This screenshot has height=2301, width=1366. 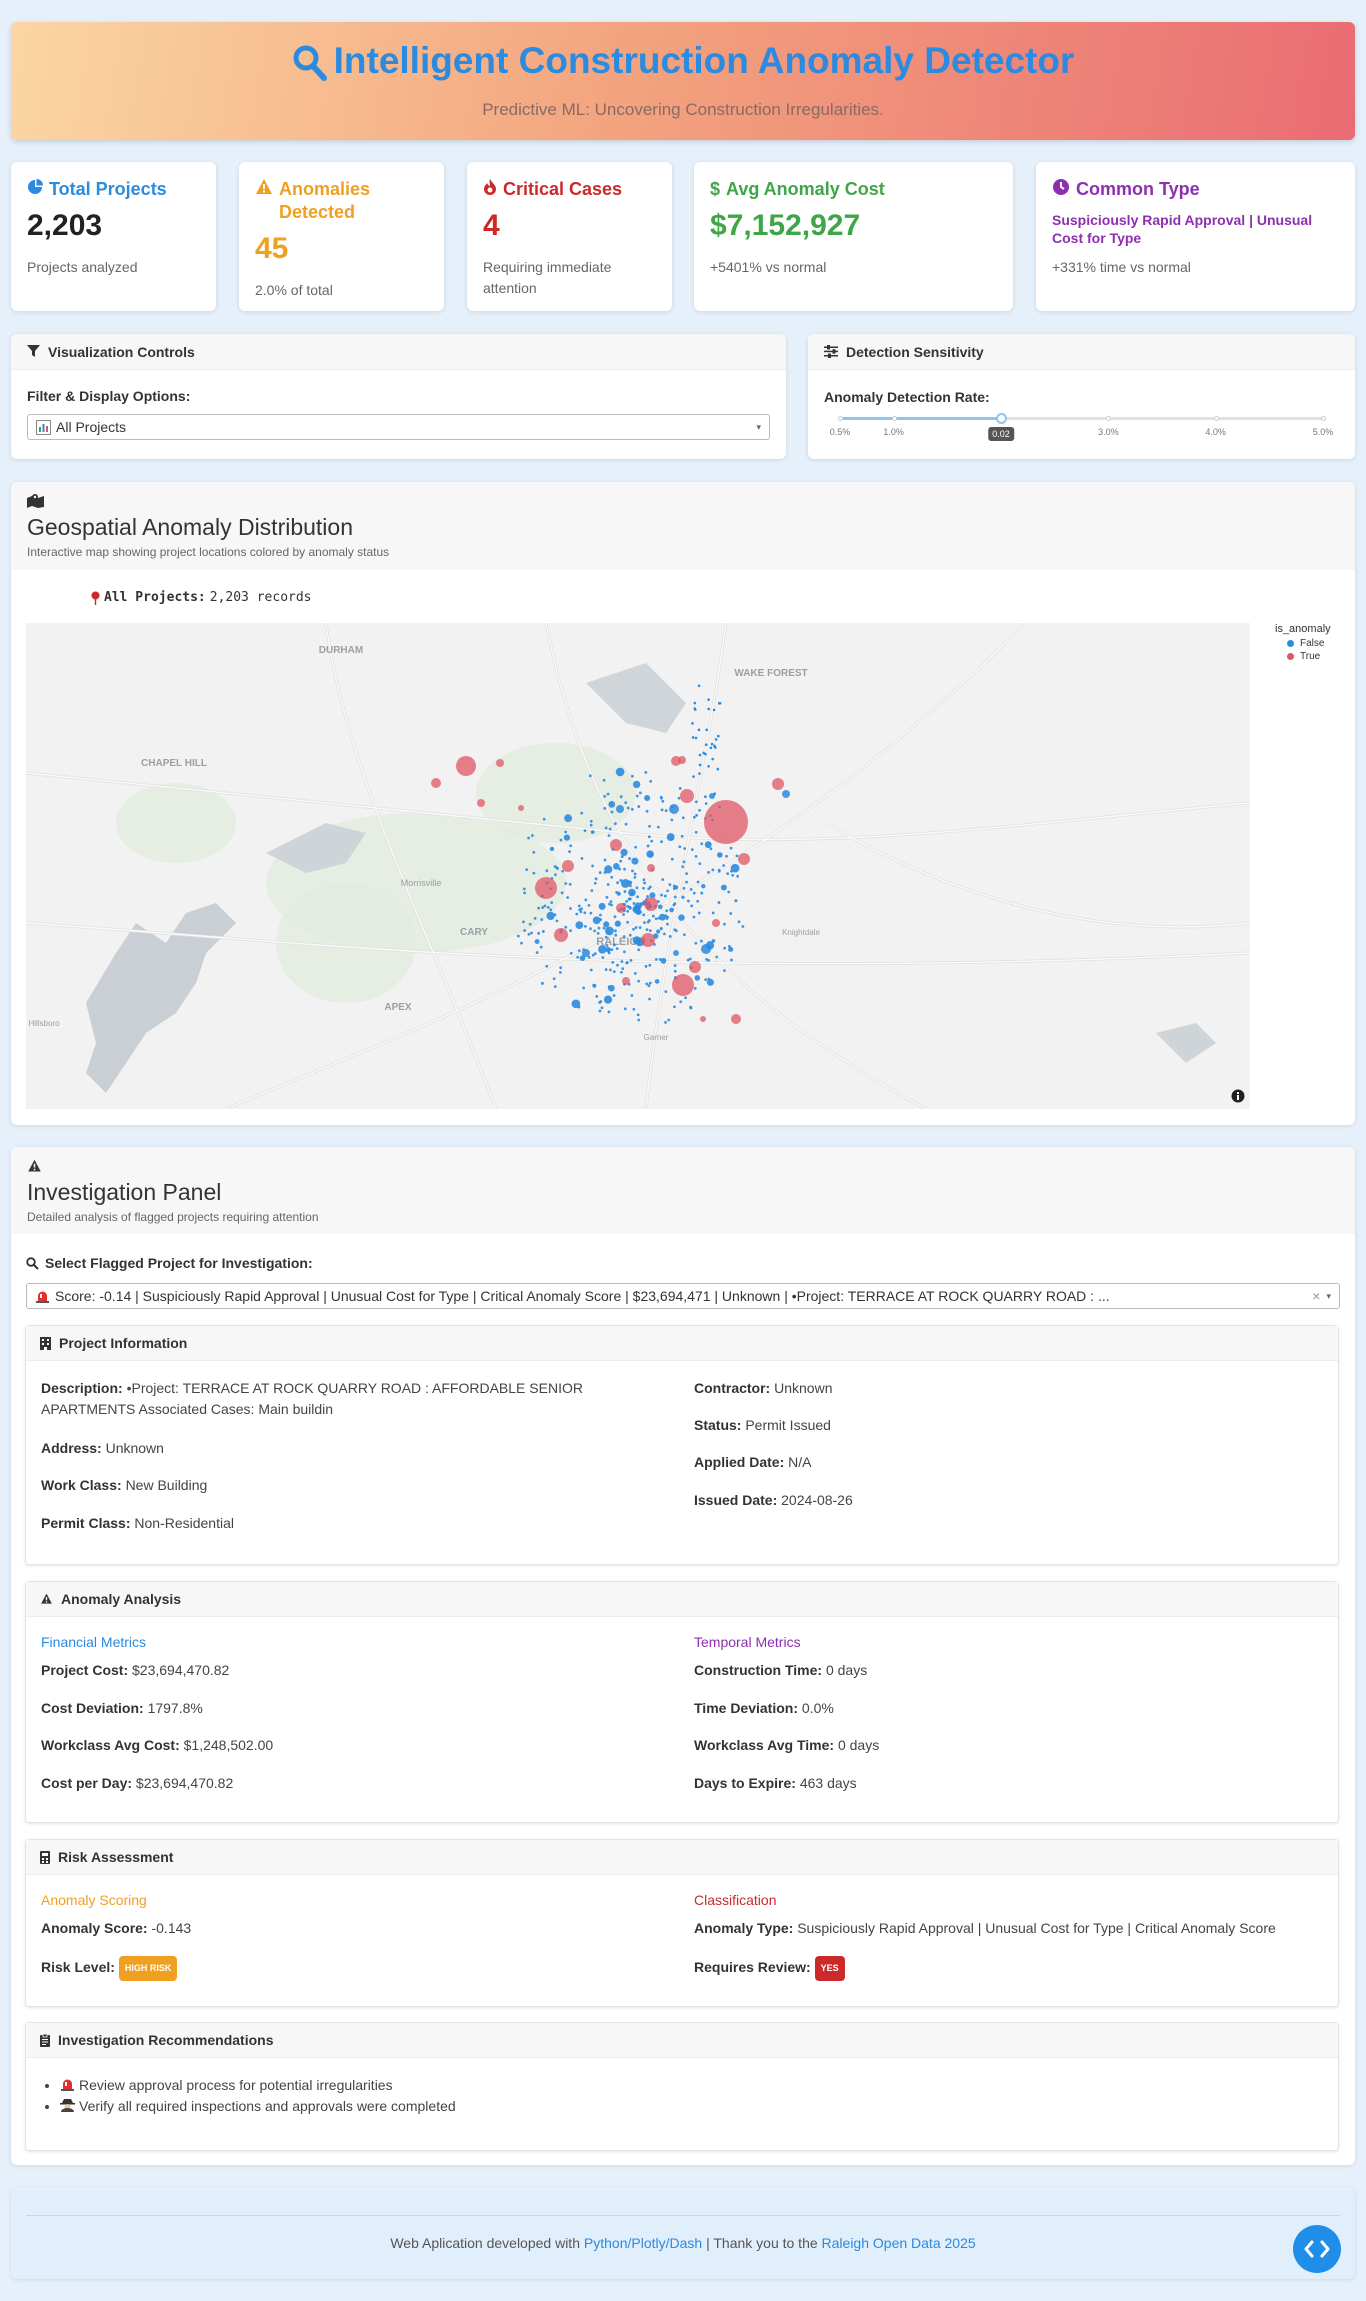 What do you see at coordinates (746, 1708) in the screenshot?
I see `field-label: Time Deviation:` at bounding box center [746, 1708].